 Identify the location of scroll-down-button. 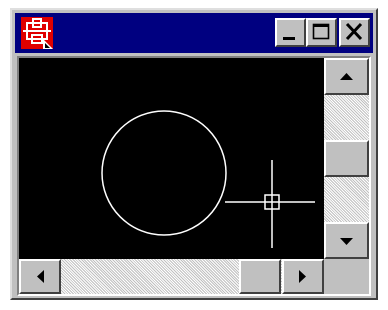
(346, 240).